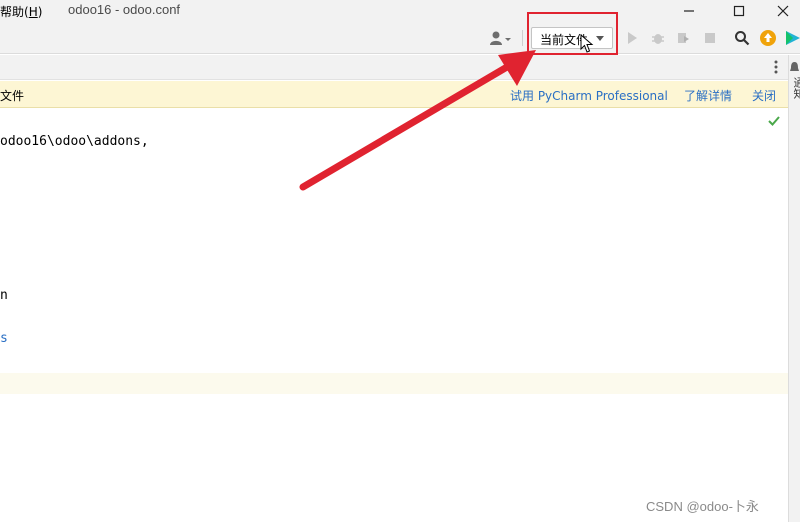 The height and width of the screenshot is (522, 800). Describe the element at coordinates (572, 33) in the screenshot. I see `highlight-annotation-box` at that location.